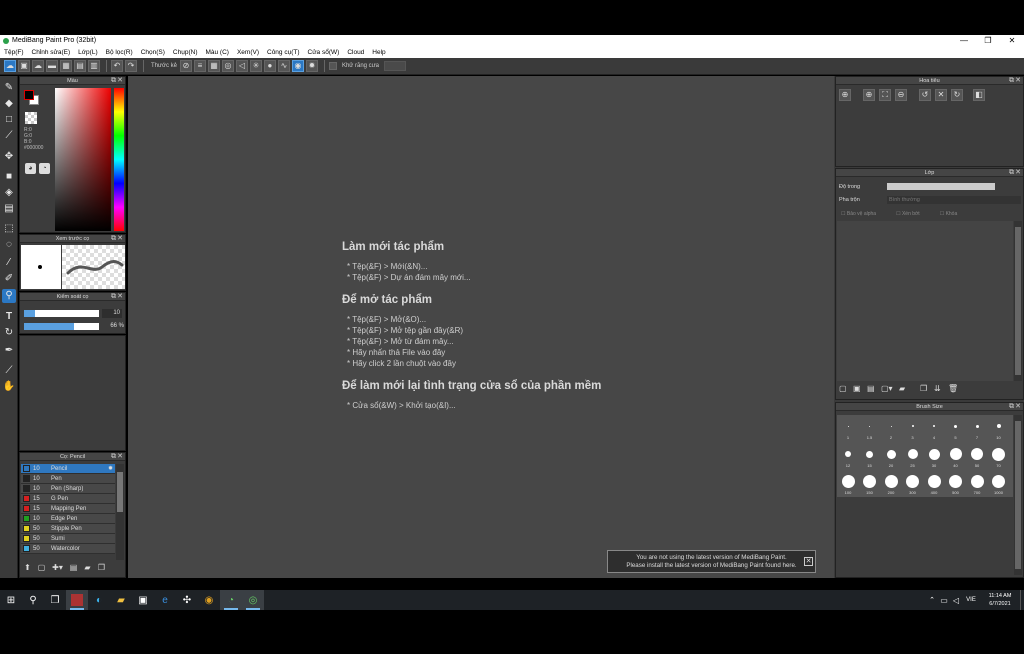 The height and width of the screenshot is (654, 1024). I want to click on folder-icon: ▰, so click(87, 568).